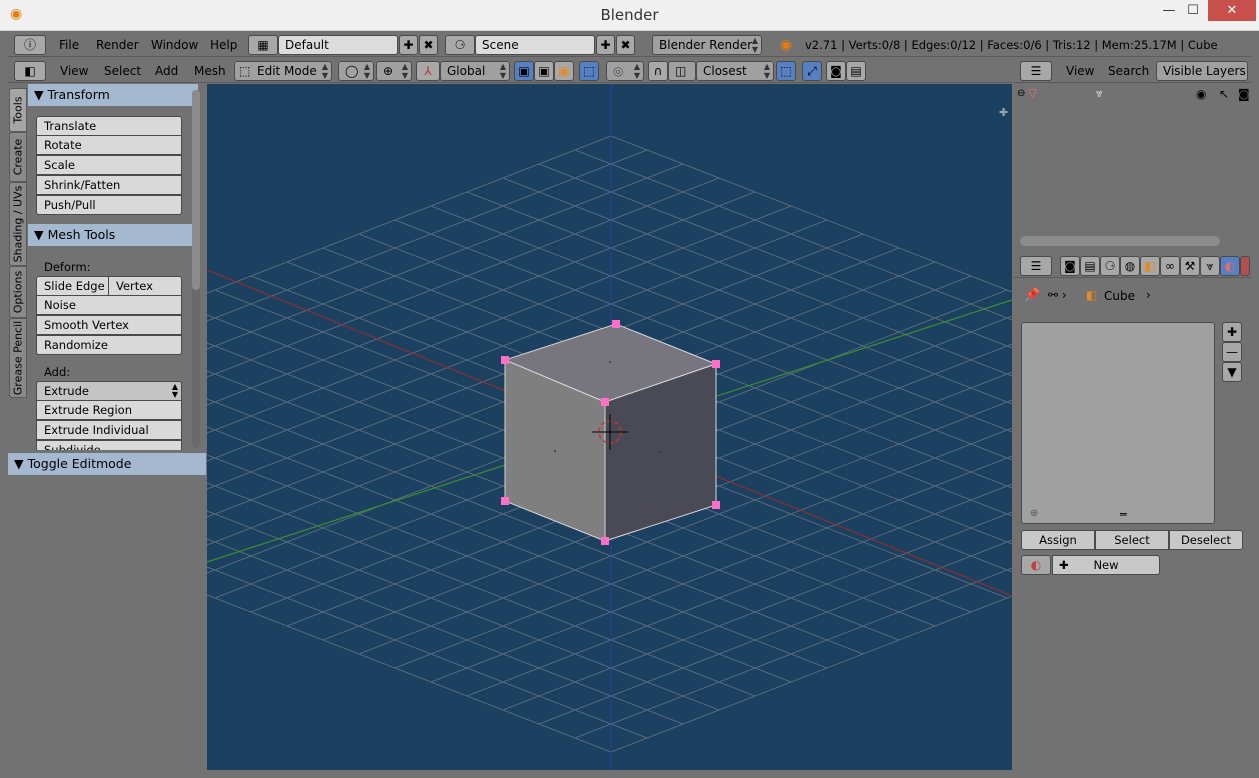  Describe the element at coordinates (1206, 540) in the screenshot. I see `deselect-button: Deselect` at that location.